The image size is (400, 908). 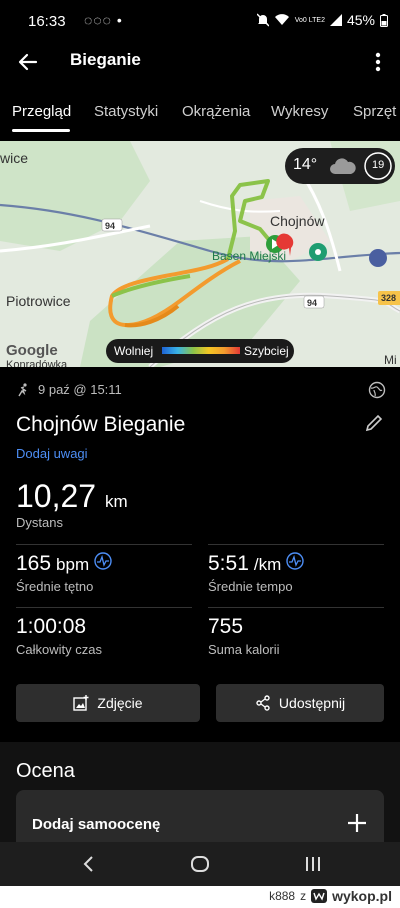 I want to click on map-label-chojnow: Chojnów, so click(x=297, y=221).